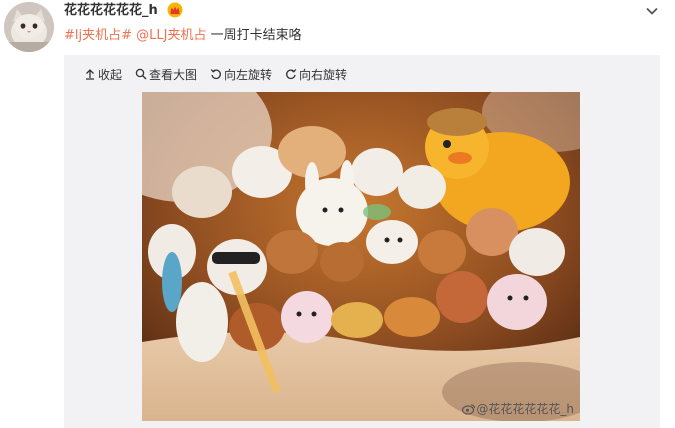 The width and height of the screenshot is (675, 428). I want to click on post-body: 一周打卡结束咯, so click(256, 35).